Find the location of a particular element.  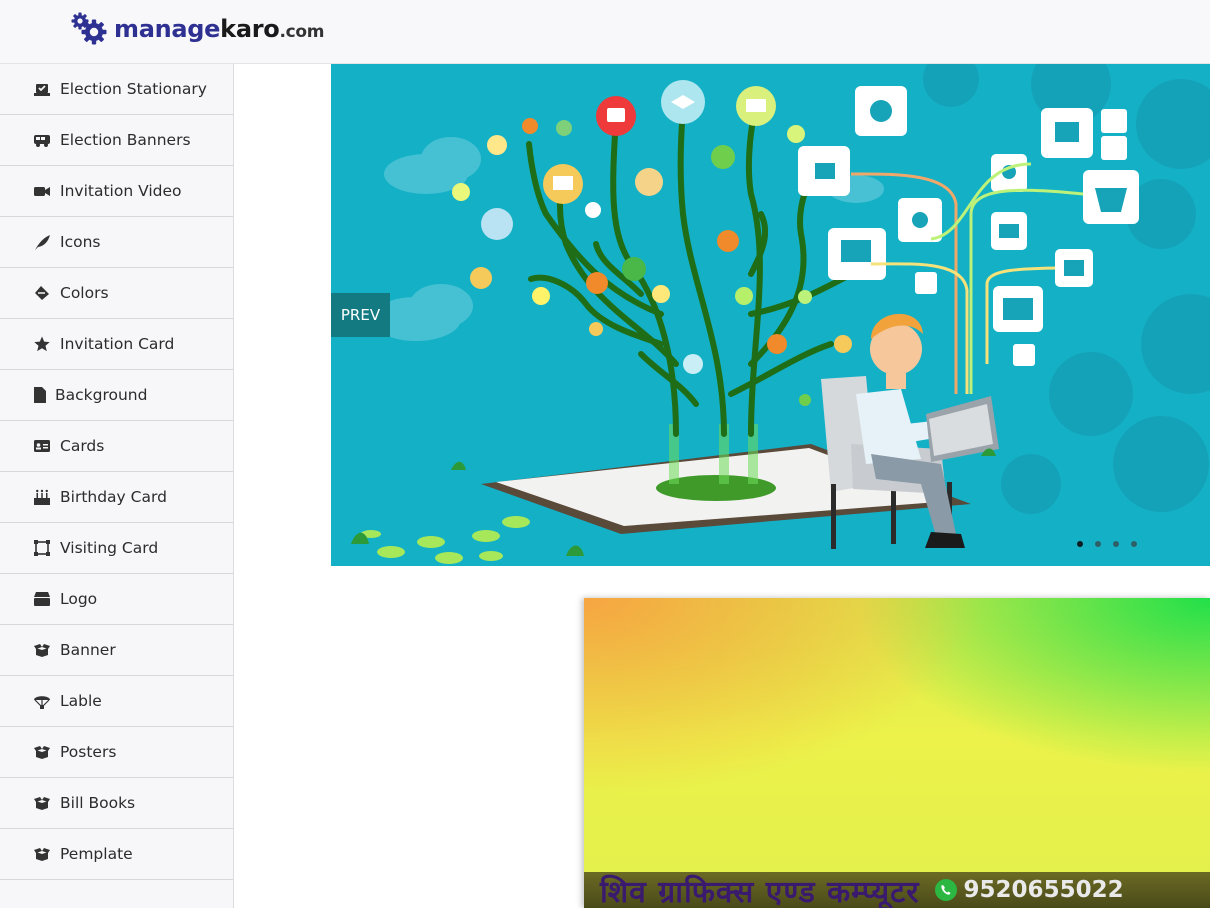

sidebar-item-invitation-video: Invitation Video is located at coordinates (116, 191).